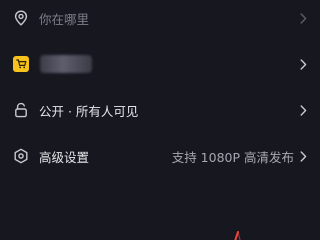 The width and height of the screenshot is (320, 240). I want to click on shopping-cart-icon, so click(21, 64).